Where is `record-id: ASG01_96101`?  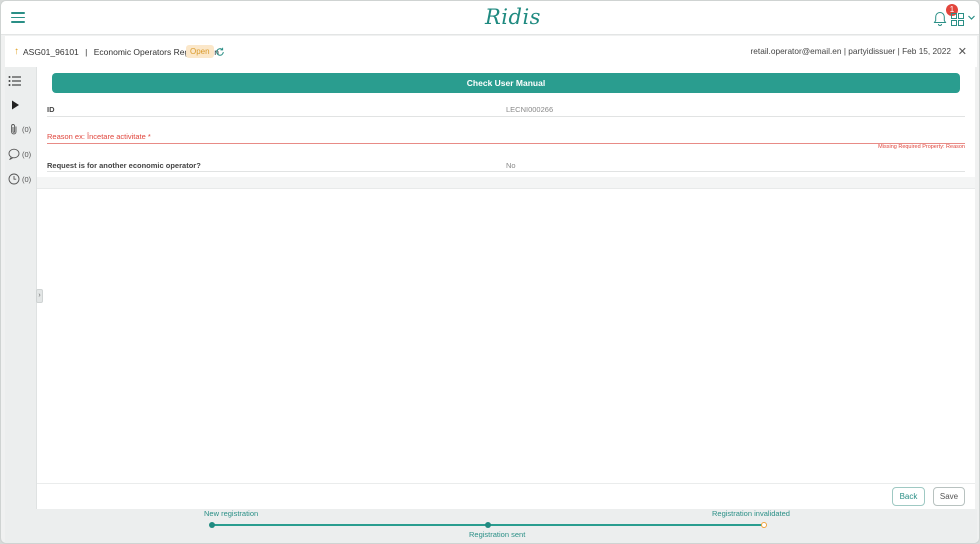
record-id: ASG01_96101 is located at coordinates (51, 52).